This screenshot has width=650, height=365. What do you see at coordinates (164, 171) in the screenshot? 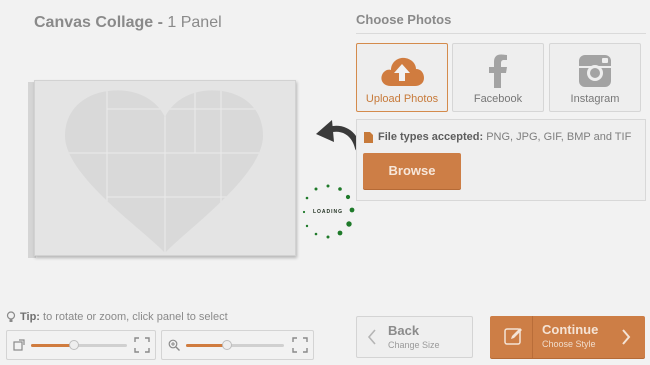
I see `heart-collage-layout` at bounding box center [164, 171].